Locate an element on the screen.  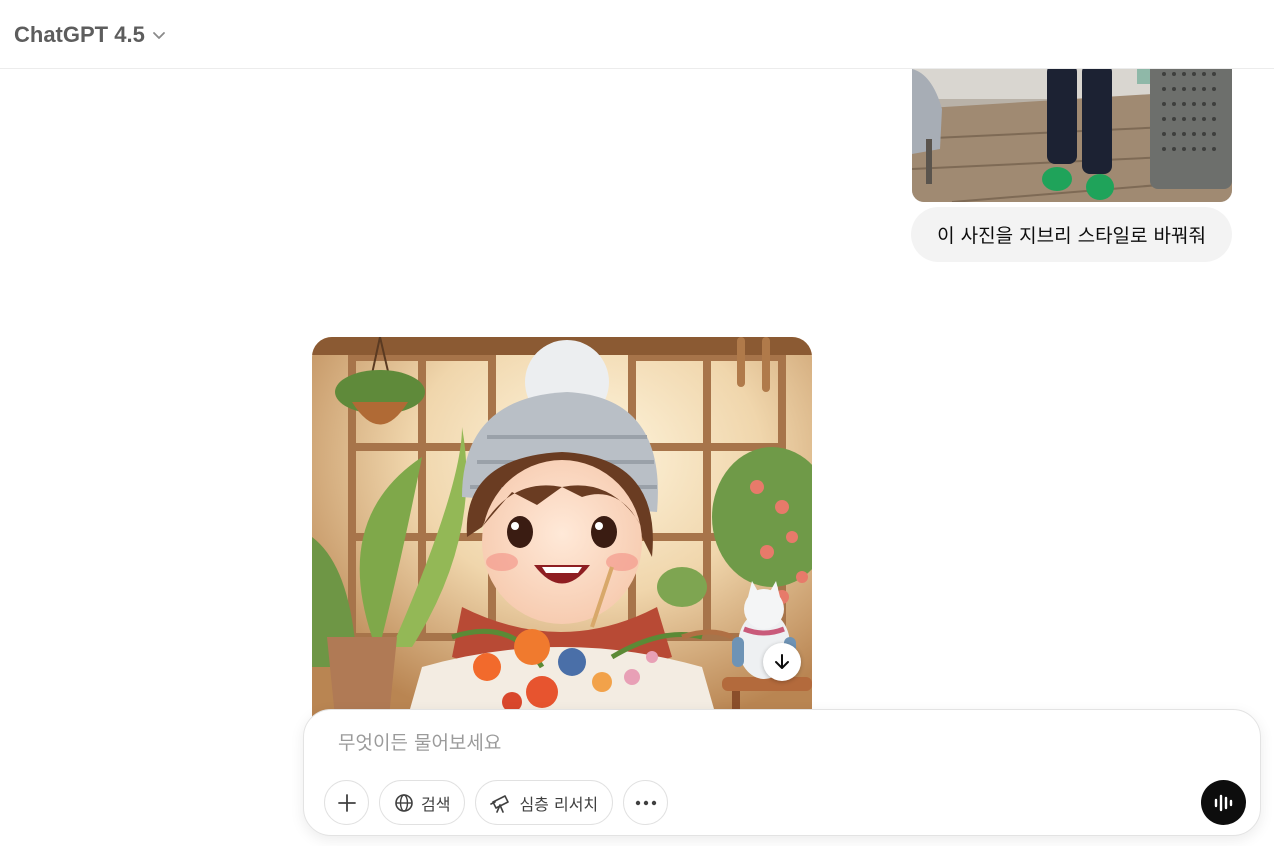
plus-icon is located at coordinates (346, 802).